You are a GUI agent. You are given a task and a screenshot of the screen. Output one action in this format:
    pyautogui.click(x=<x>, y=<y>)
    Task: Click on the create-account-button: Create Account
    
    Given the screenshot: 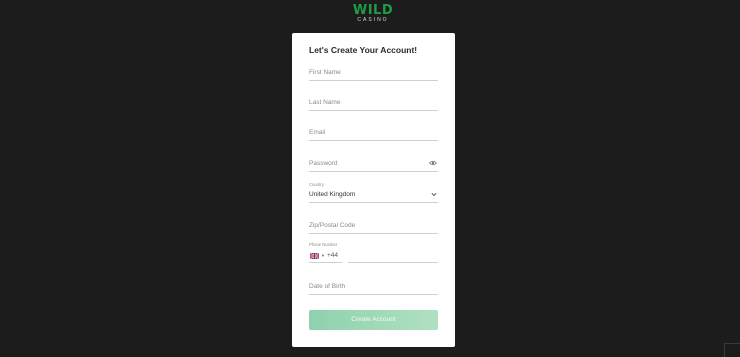 What is the action you would take?
    pyautogui.click(x=373, y=320)
    